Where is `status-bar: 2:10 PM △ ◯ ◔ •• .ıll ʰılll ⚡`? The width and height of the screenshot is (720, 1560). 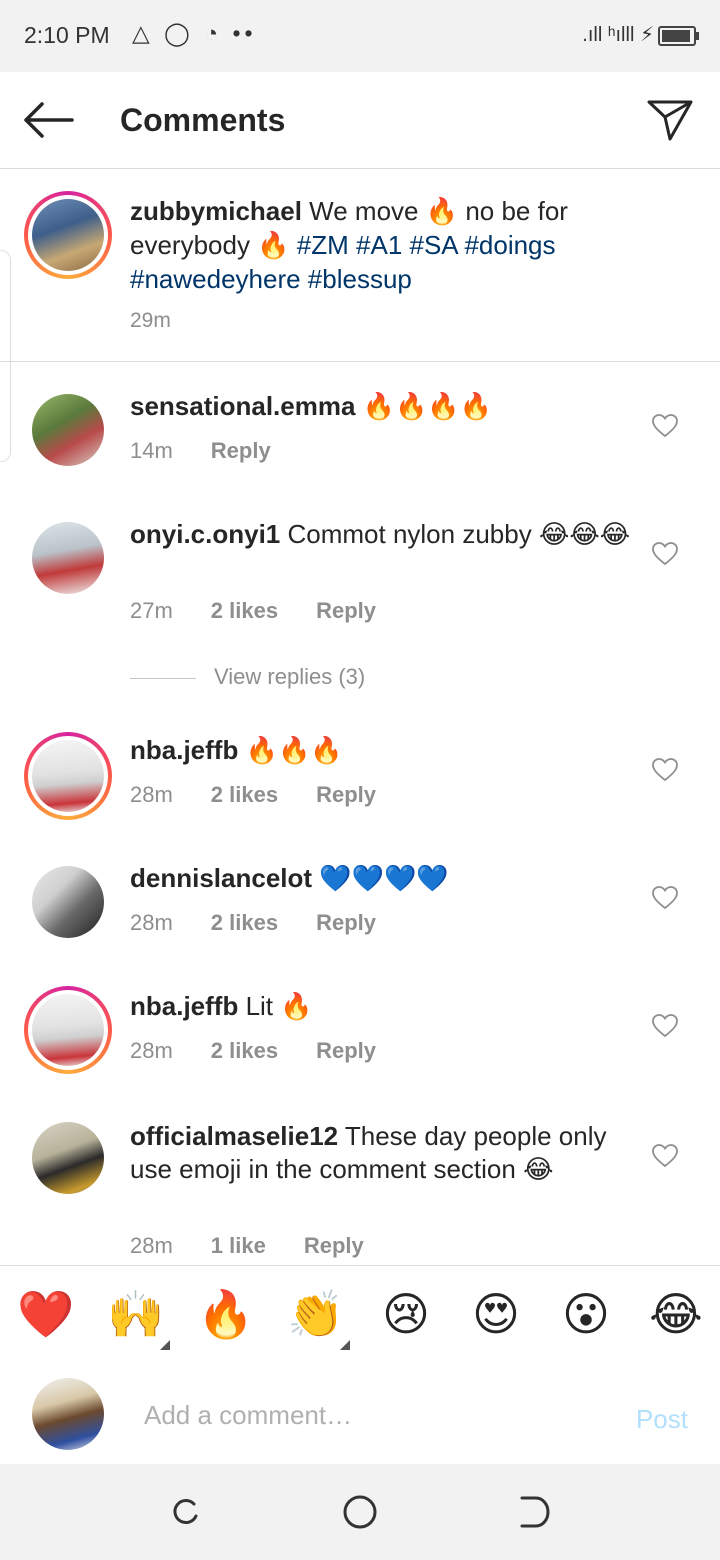
status-bar: 2:10 PM △ ◯ ◔ •• .ıll ʰılll ⚡ is located at coordinates (360, 36).